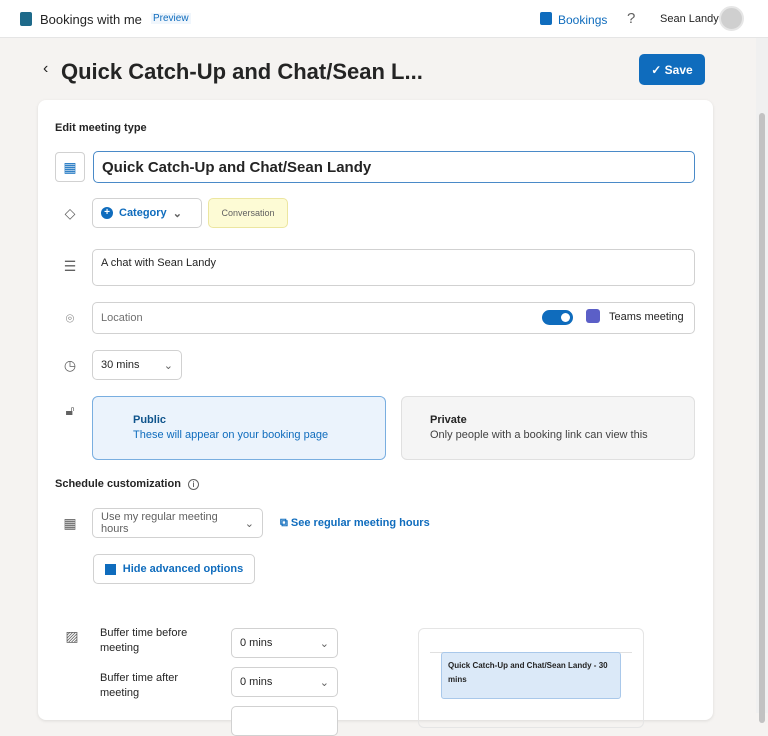  I want to click on category-tag: Conversation, so click(248, 213).